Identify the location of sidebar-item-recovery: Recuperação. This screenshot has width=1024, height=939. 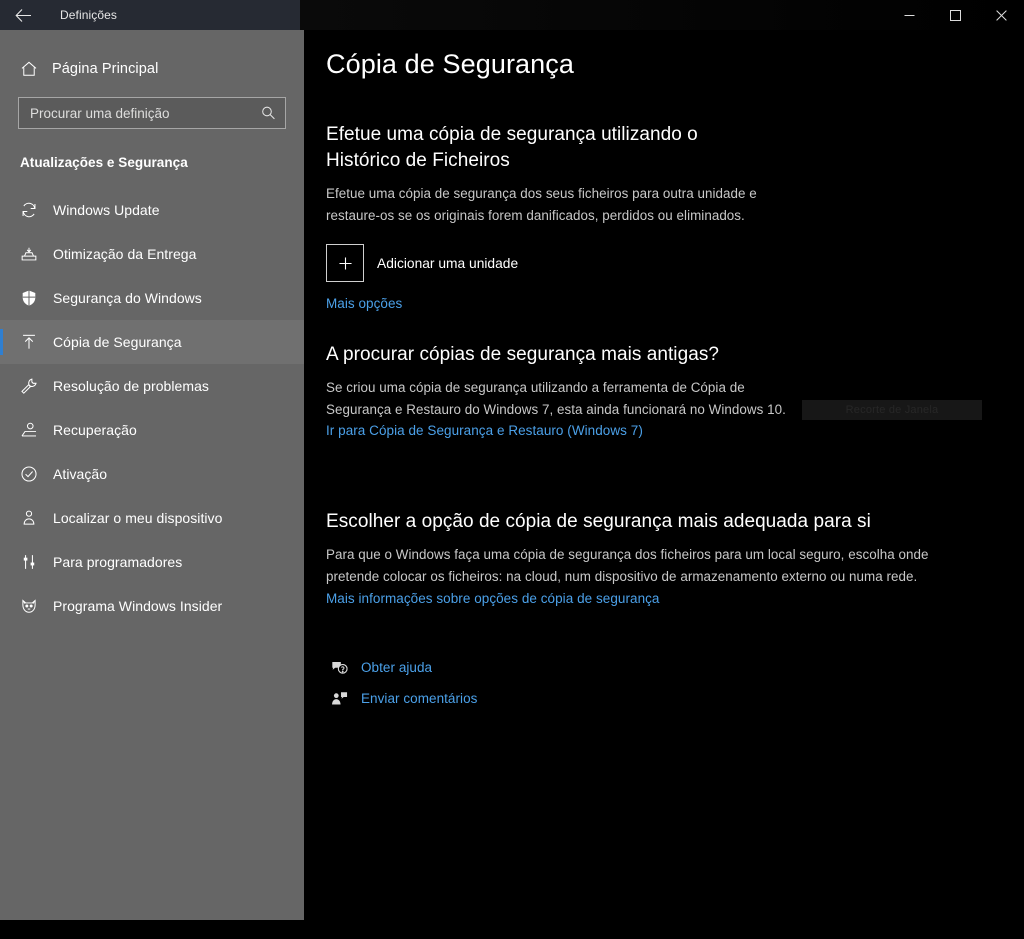
(152, 430).